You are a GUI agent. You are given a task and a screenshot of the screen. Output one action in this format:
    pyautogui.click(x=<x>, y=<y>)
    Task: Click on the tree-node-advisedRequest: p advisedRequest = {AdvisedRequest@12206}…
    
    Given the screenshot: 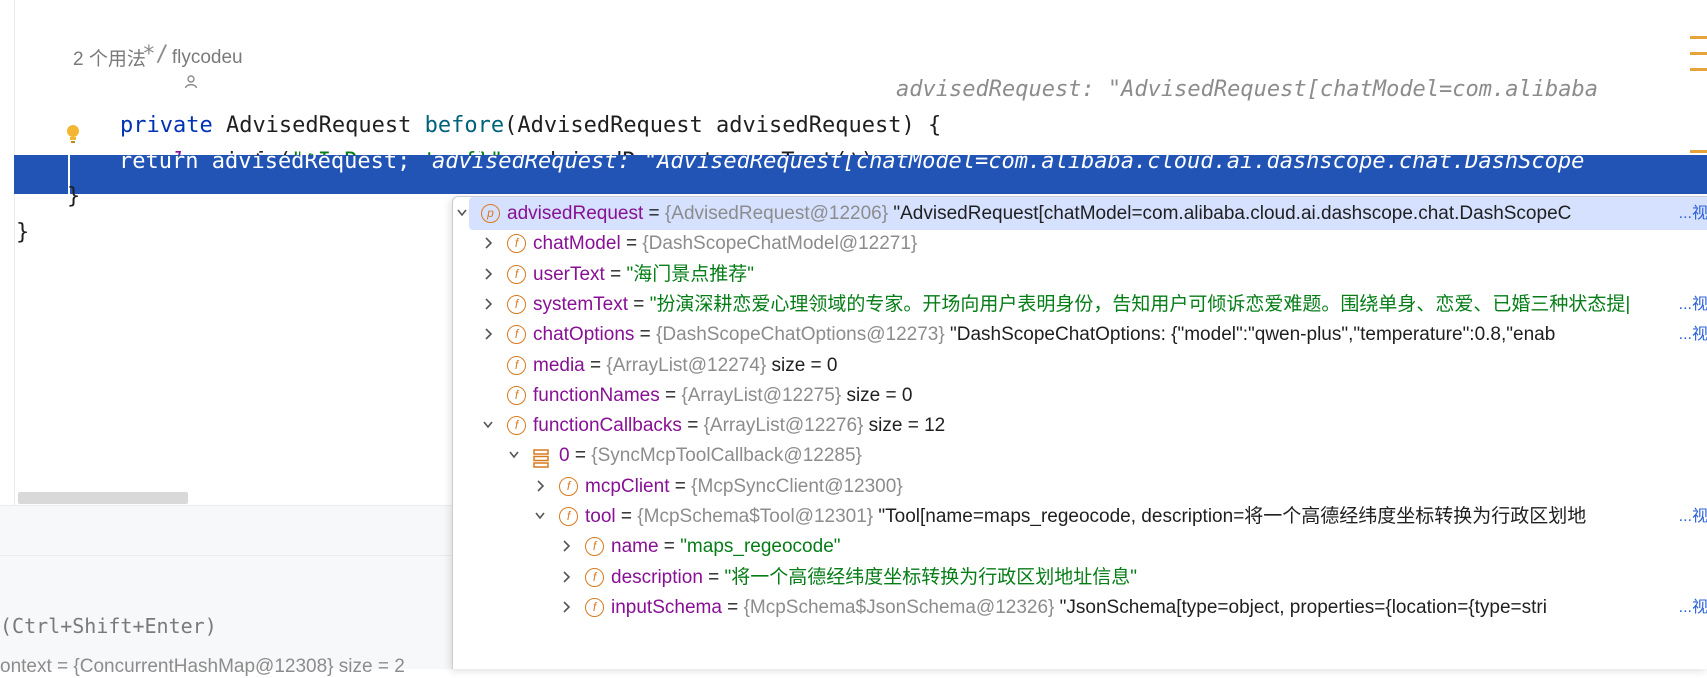 What is the action you would take?
    pyautogui.click(x=1082, y=213)
    